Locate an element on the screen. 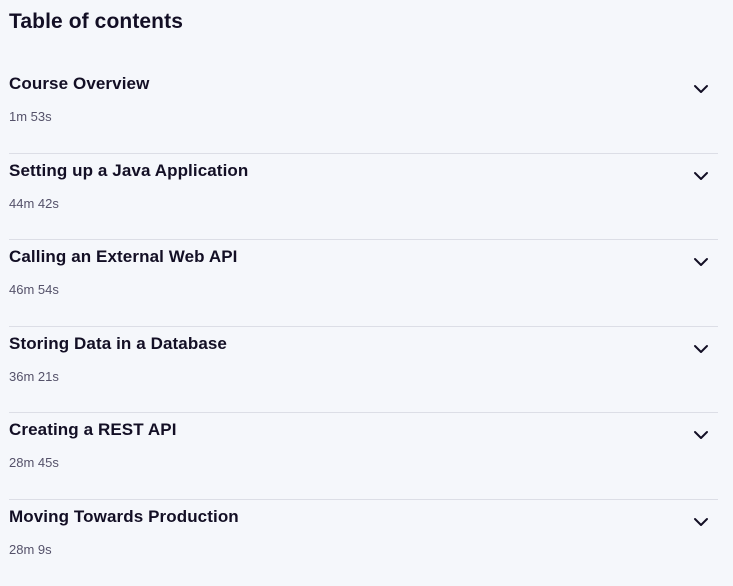 This screenshot has height=586, width=733. module-item: Course Overview 1m 53s is located at coordinates (363, 110).